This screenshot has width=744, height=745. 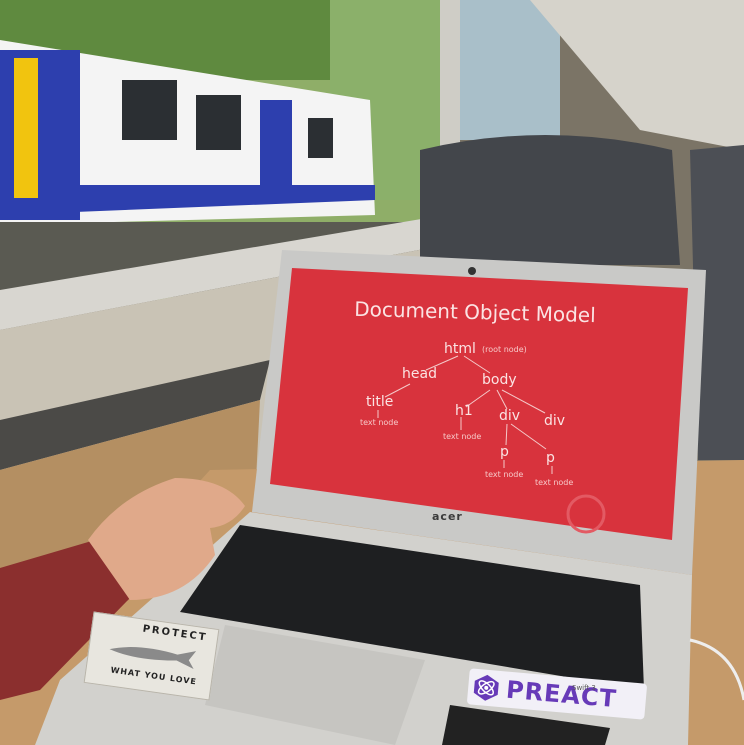 What do you see at coordinates (504, 349) in the screenshot?
I see `node-root-note: (root node)` at bounding box center [504, 349].